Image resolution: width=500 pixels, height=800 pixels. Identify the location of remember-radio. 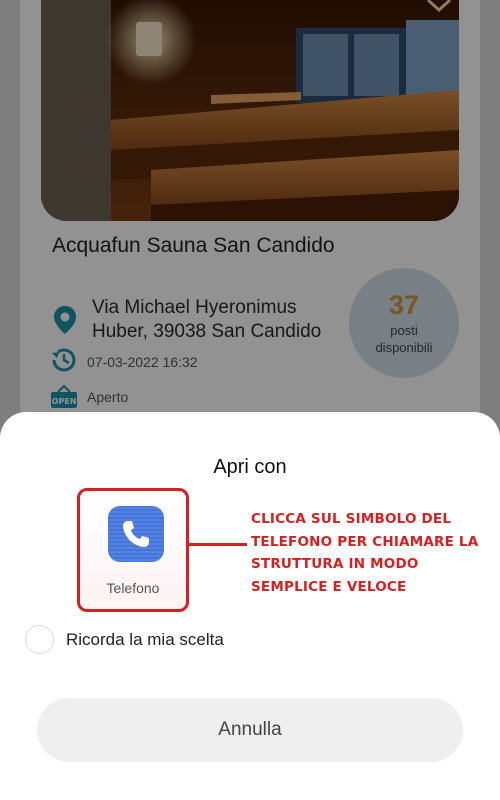
(39, 639).